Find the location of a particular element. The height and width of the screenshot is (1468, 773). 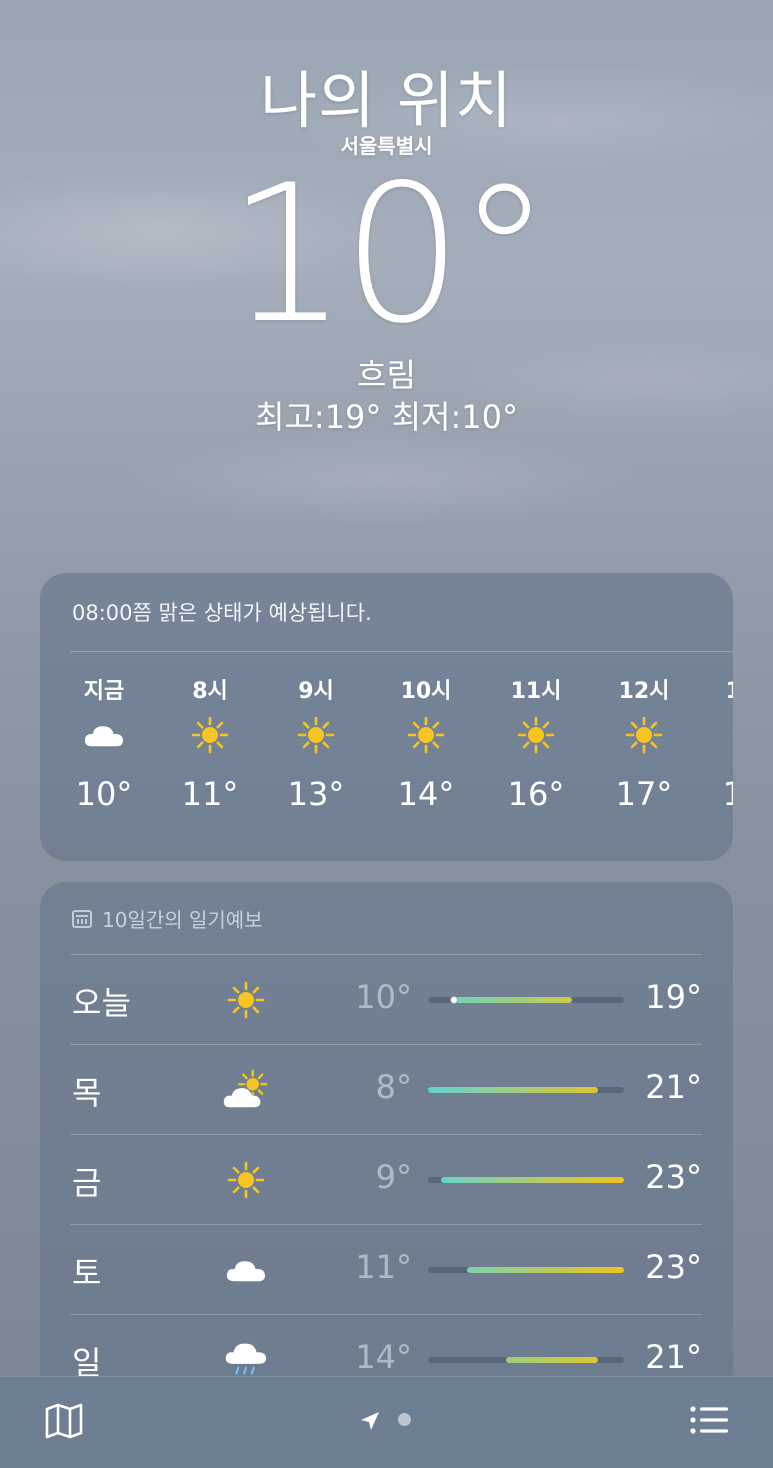

ten-day-heading: 10일간의 일기예보 is located at coordinates (167, 918).